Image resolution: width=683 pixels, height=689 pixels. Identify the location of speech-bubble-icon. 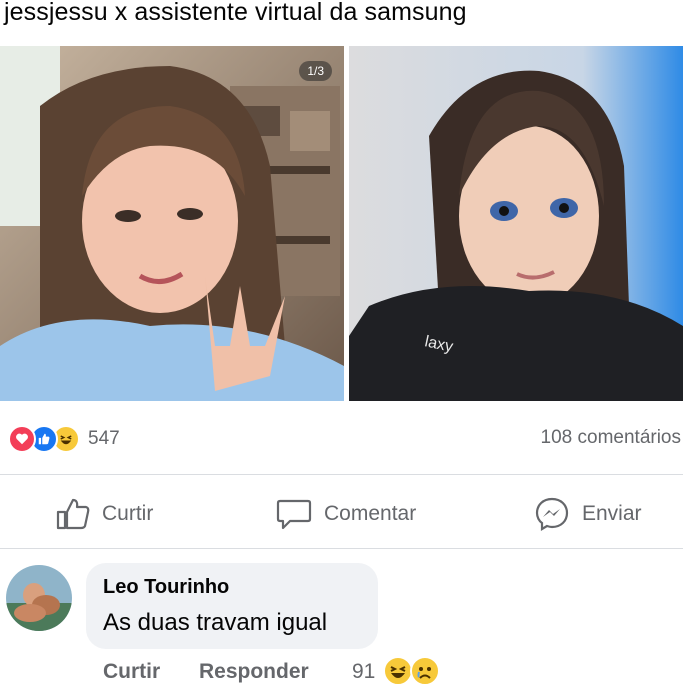
(294, 514).